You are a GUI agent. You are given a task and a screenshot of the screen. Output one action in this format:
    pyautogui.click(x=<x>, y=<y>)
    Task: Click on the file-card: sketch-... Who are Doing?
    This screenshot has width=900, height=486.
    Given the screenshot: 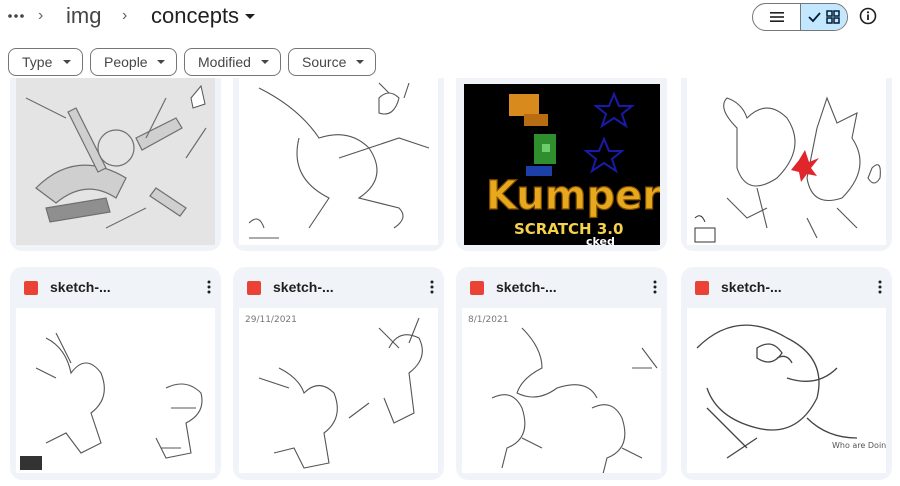 What is the action you would take?
    pyautogui.click(x=786, y=373)
    